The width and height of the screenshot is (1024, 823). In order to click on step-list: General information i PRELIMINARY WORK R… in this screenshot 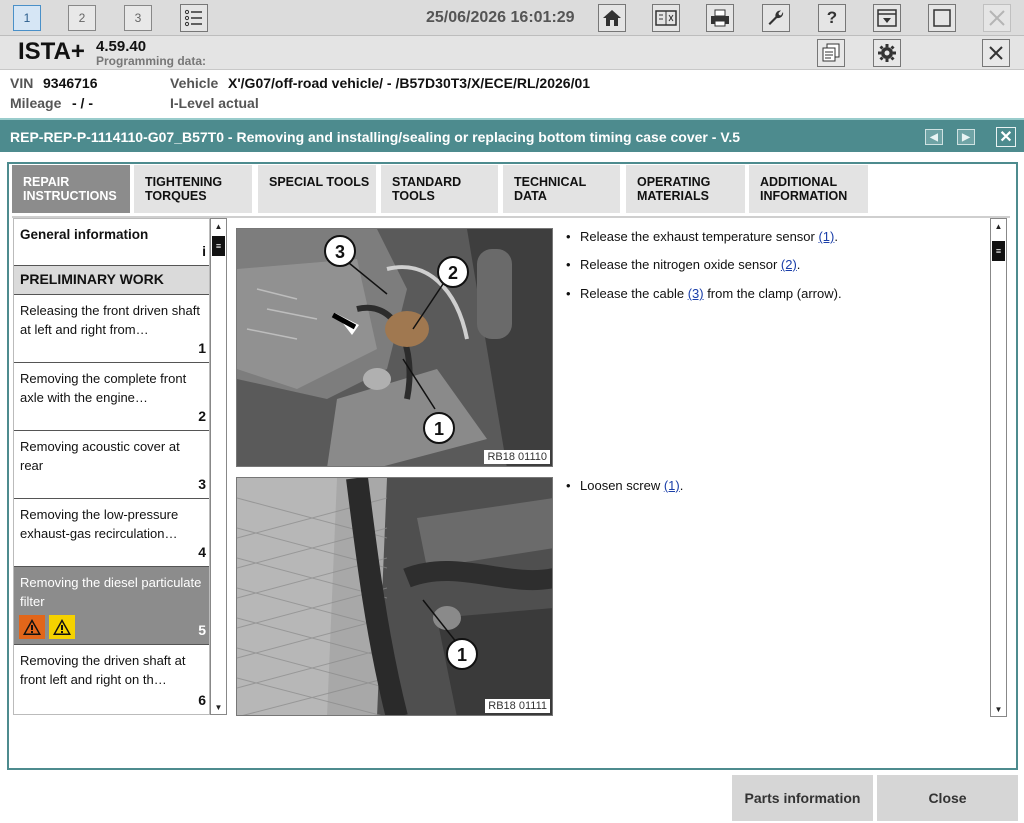, I will do `click(111, 466)`.